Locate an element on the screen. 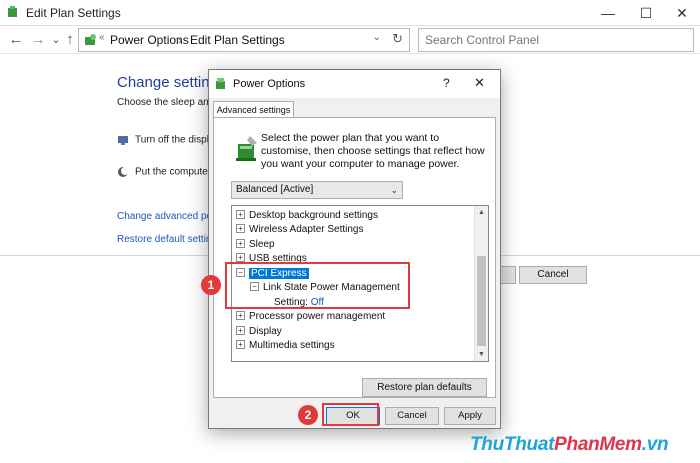 The width and height of the screenshot is (700, 463). watermark: ThuThuatPhanMem.vn is located at coordinates (569, 445).